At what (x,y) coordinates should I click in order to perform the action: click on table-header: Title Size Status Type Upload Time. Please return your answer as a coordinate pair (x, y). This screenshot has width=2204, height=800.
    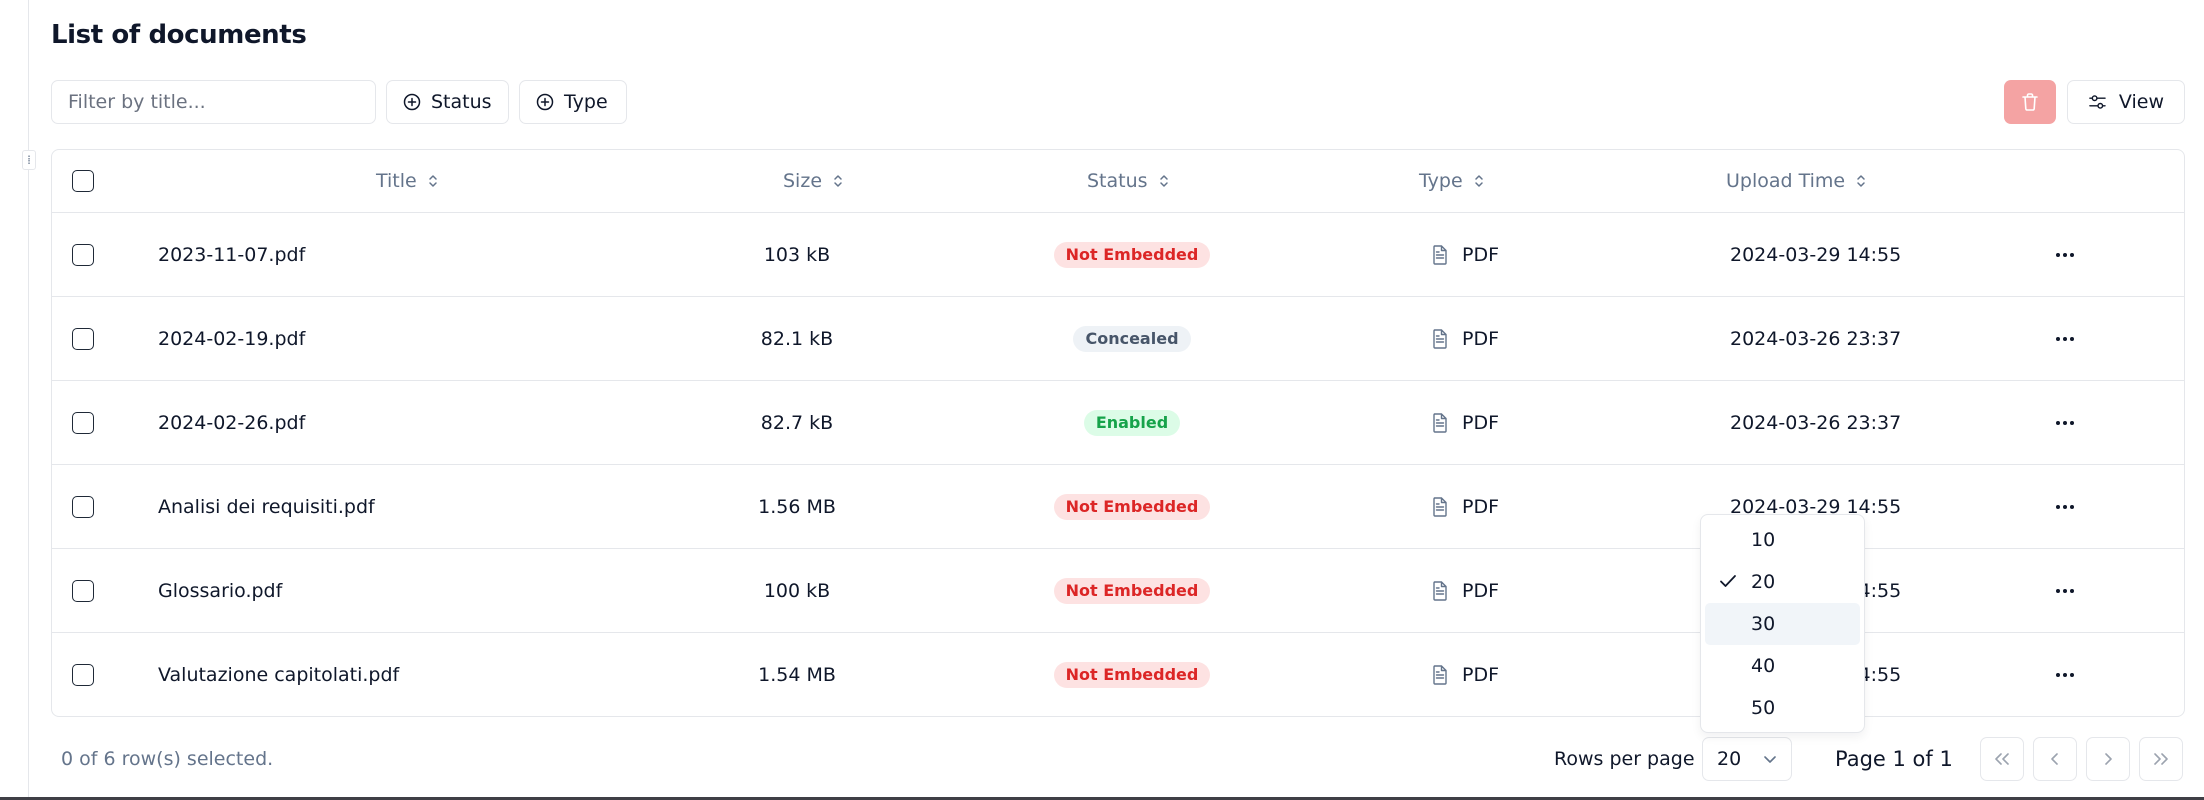
    Looking at the image, I should click on (1118, 181).